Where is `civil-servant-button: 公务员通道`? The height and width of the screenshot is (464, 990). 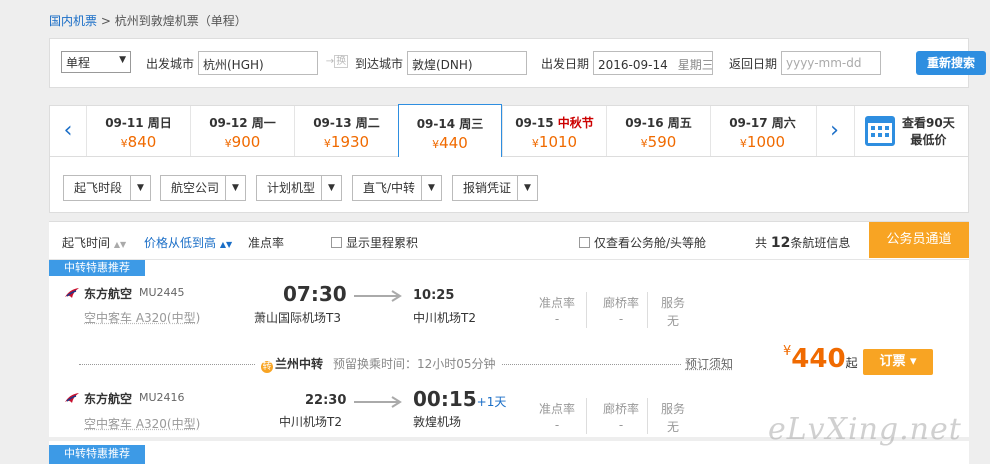 civil-servant-button: 公务员通道 is located at coordinates (919, 240).